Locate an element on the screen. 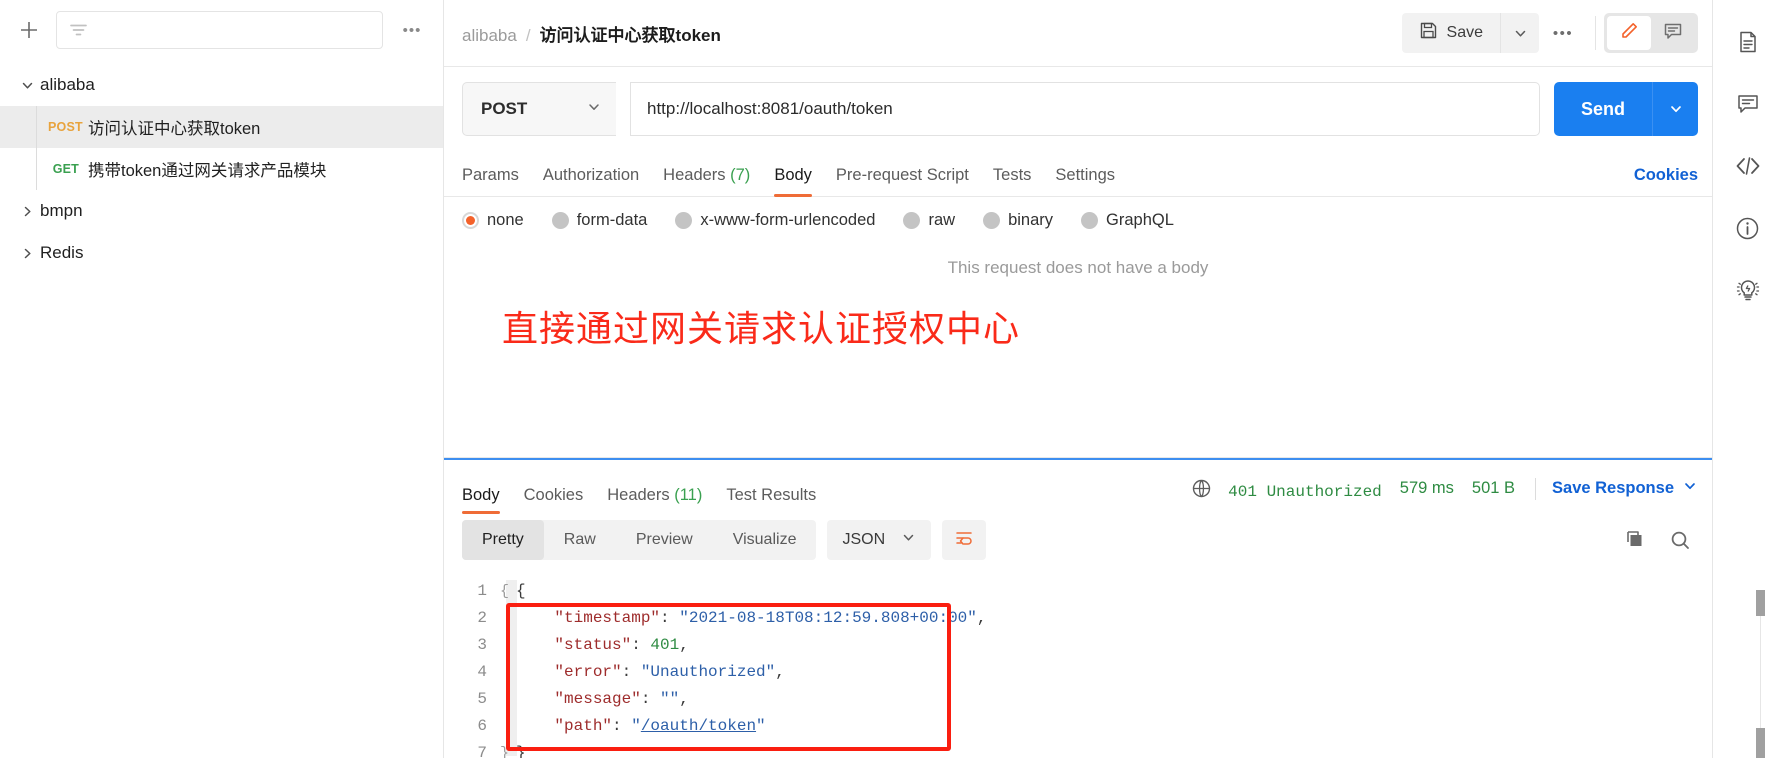 This screenshot has width=1782, height=758. tab-pre-request-script: Pre-request Script is located at coordinates (902, 181).